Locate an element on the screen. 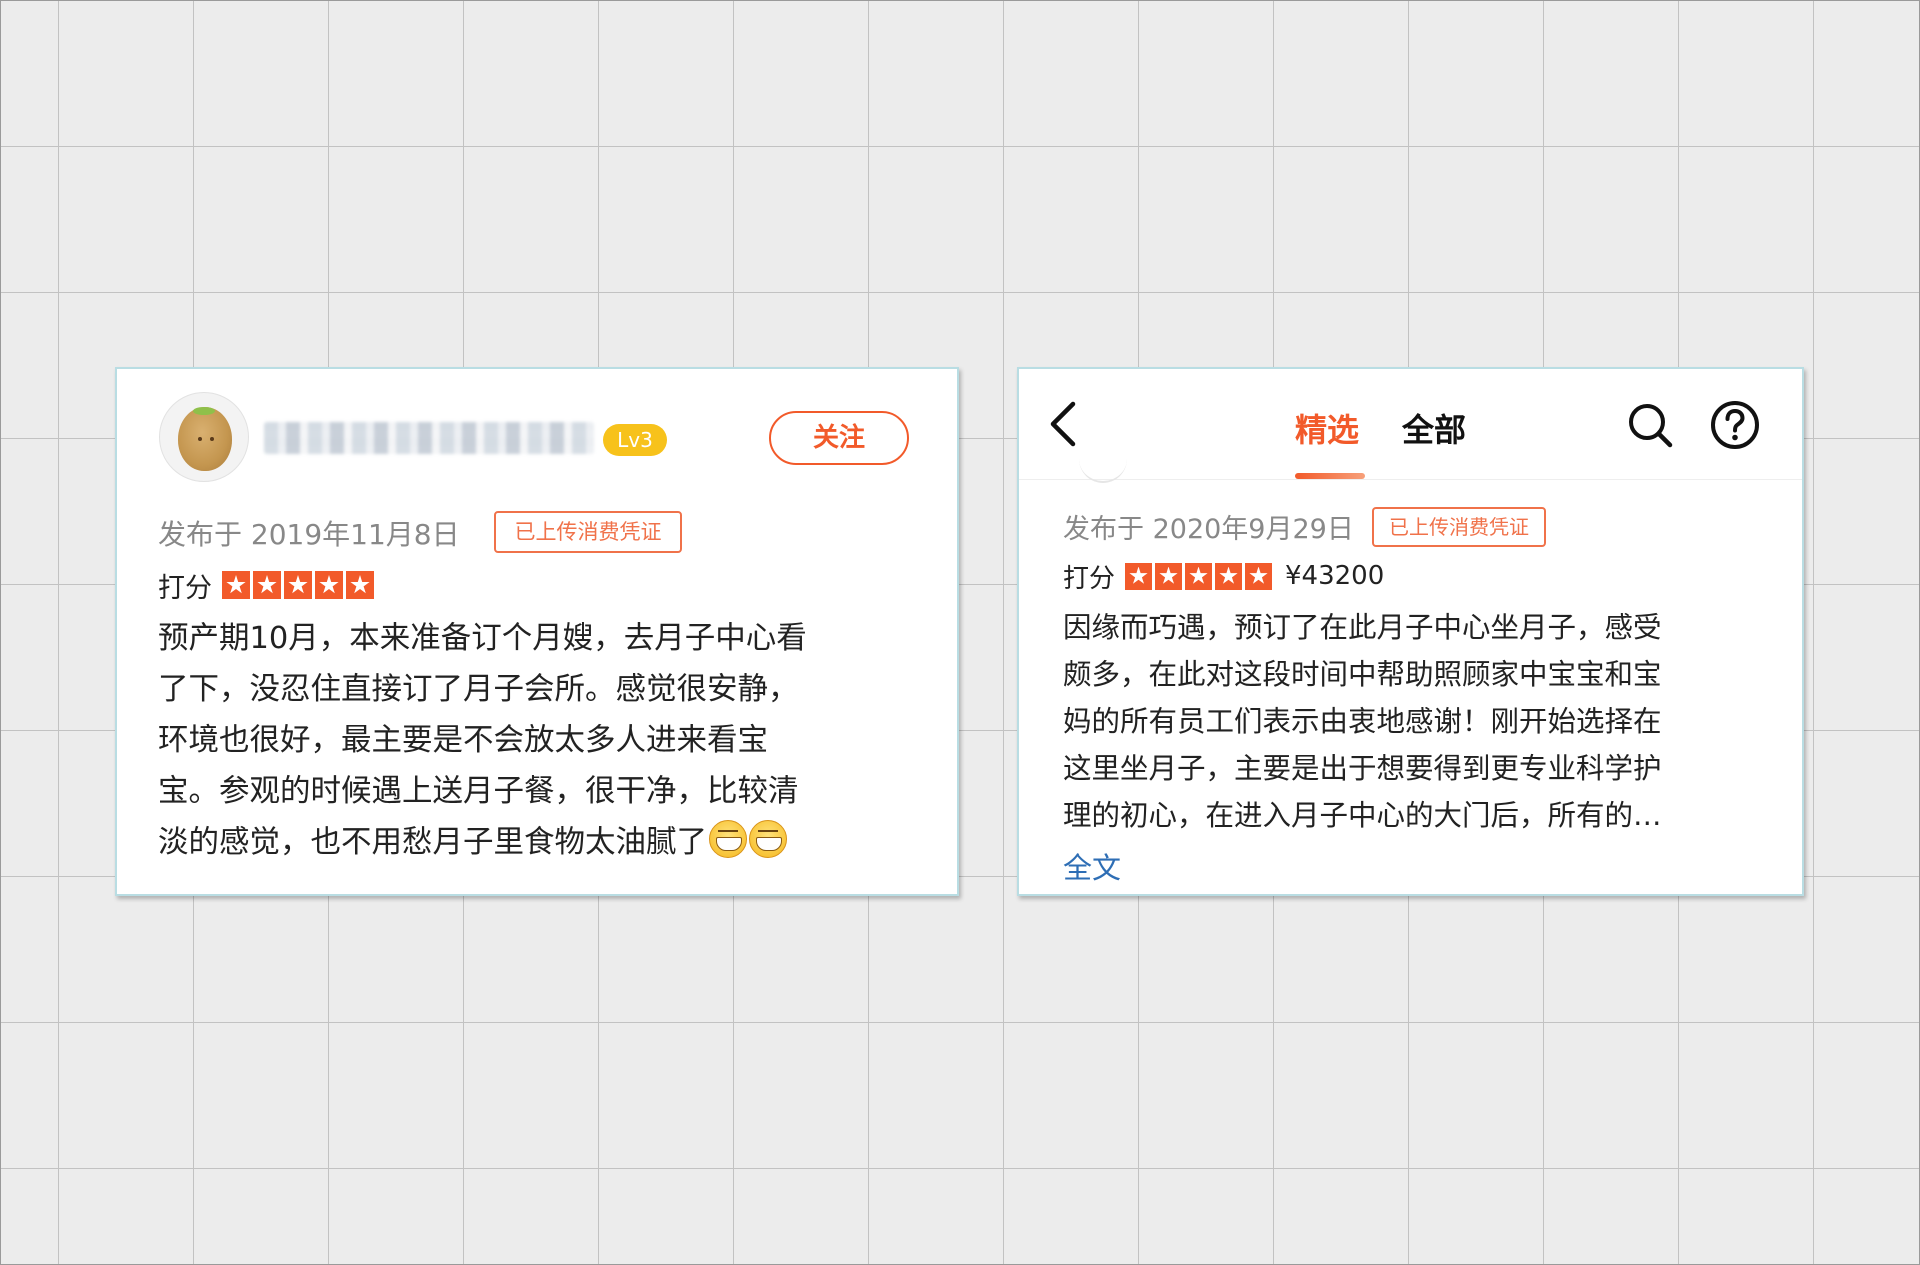 This screenshot has height=1265, width=1920. level-badge: Lv3 is located at coordinates (635, 440).